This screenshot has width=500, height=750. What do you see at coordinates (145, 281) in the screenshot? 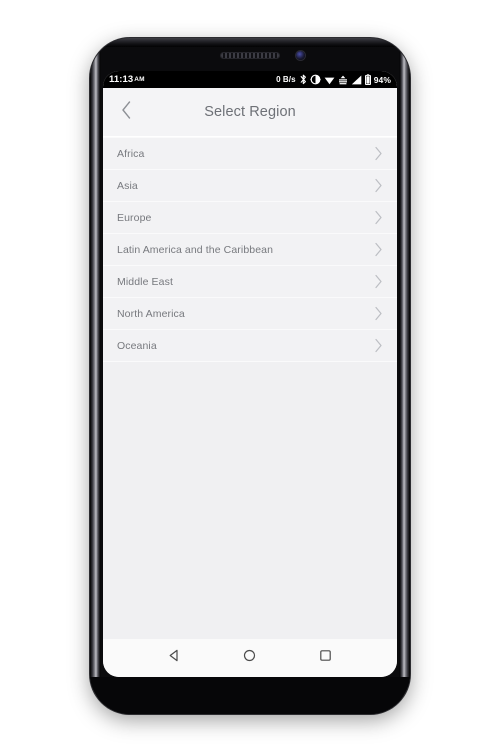
I see `list-item-label: Middle East` at bounding box center [145, 281].